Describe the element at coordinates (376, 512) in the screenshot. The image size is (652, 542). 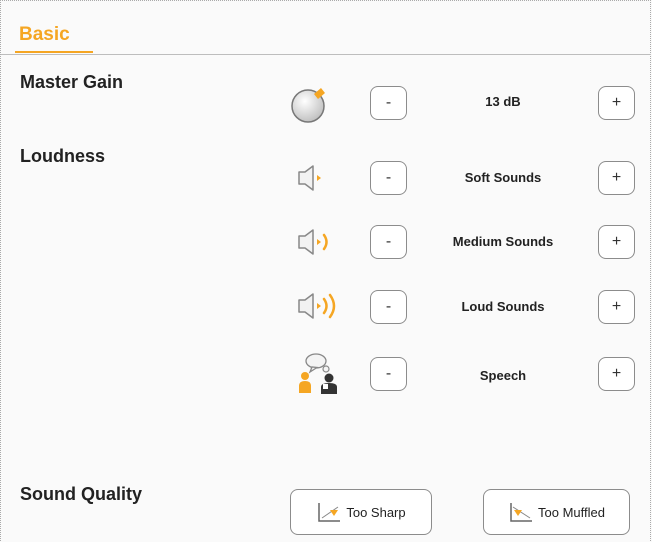
I see `too-sharp-label: Too Sharp` at that location.